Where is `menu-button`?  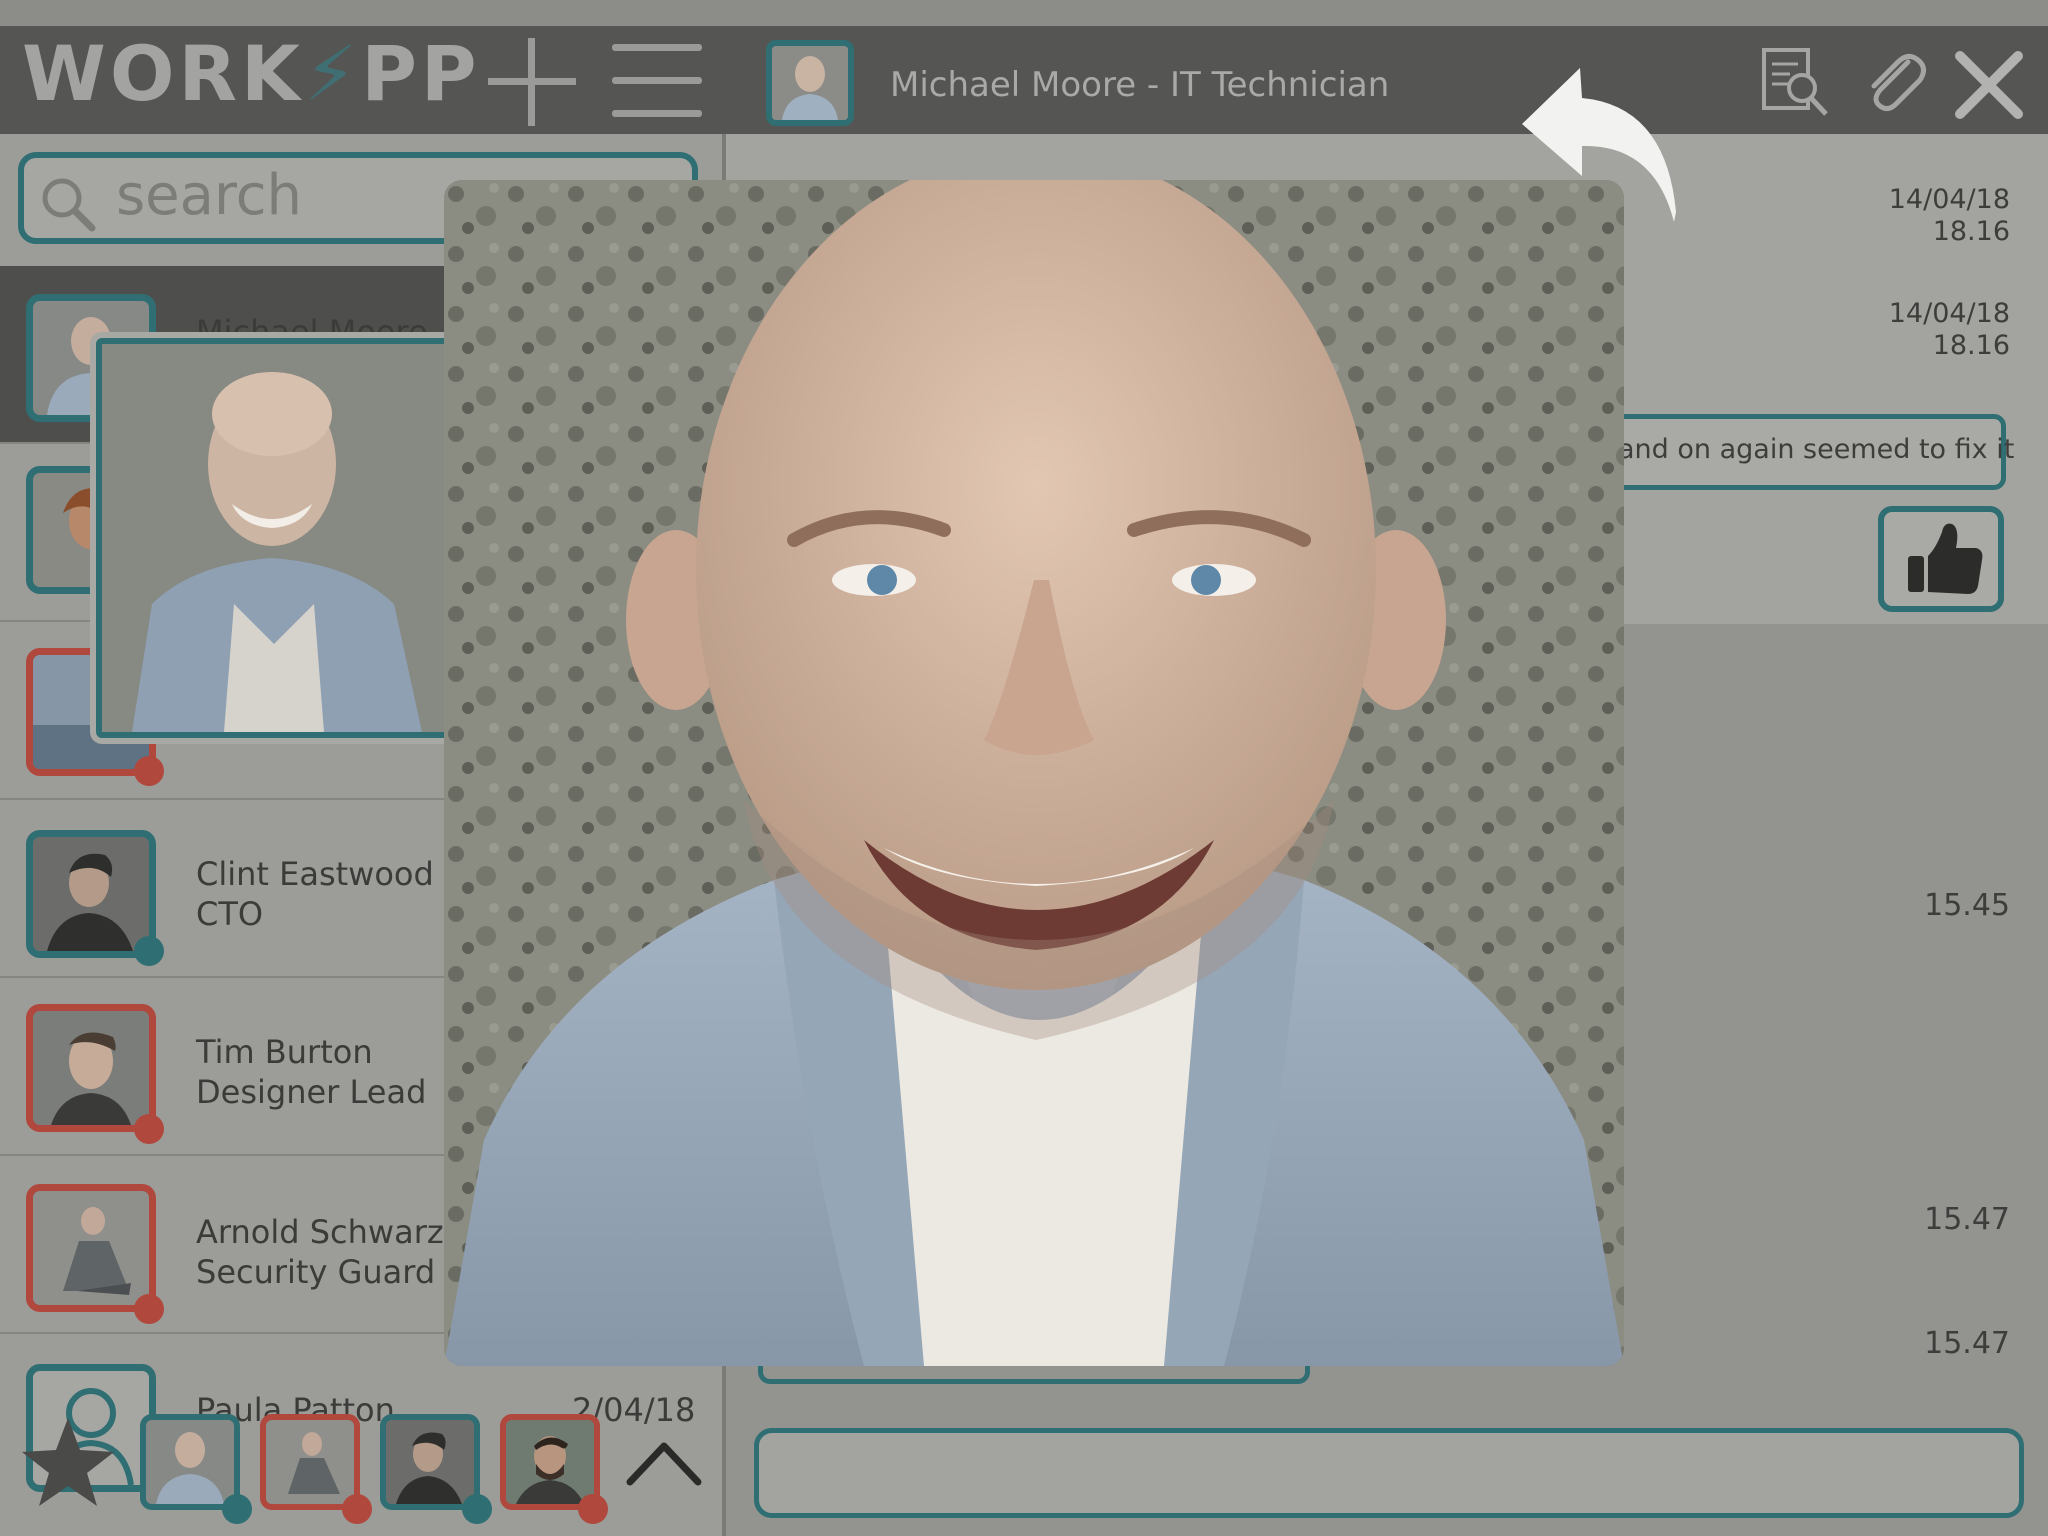 menu-button is located at coordinates (657, 81).